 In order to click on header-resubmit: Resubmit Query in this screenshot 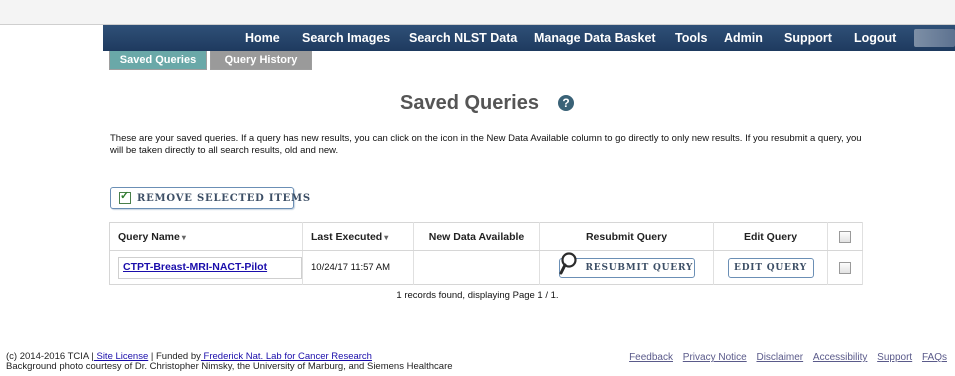, I will do `click(626, 236)`.